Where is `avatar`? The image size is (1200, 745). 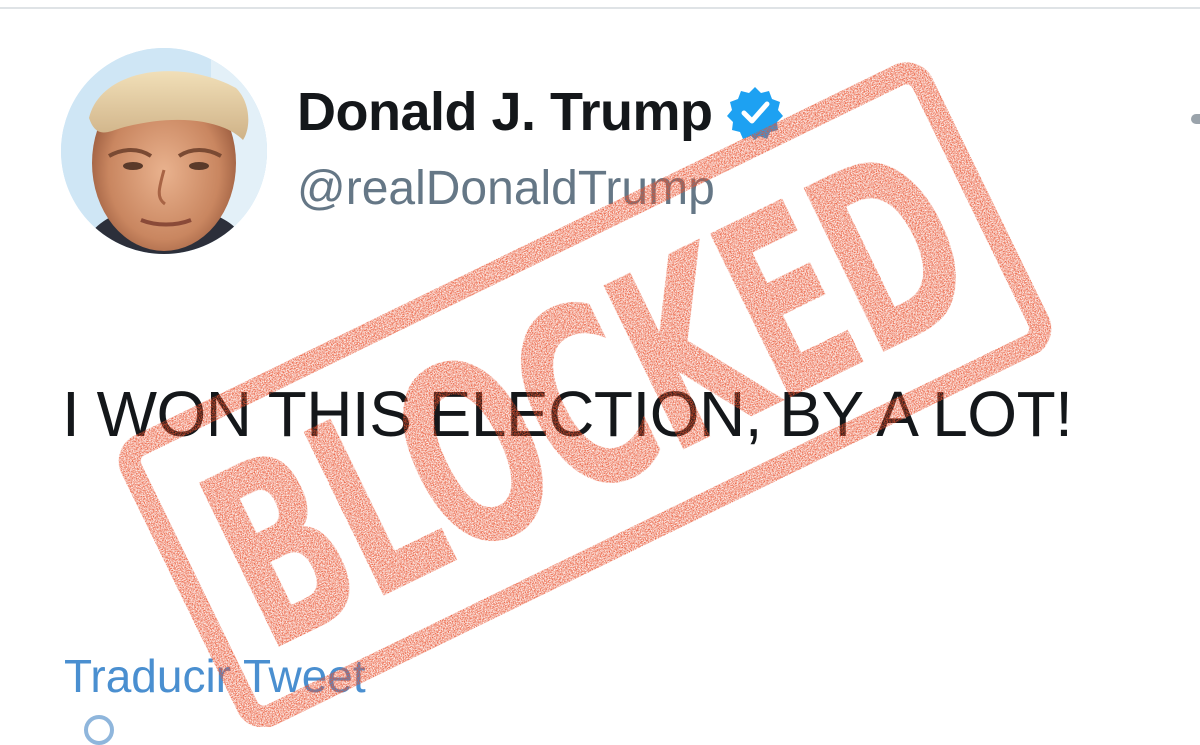
avatar is located at coordinates (164, 151).